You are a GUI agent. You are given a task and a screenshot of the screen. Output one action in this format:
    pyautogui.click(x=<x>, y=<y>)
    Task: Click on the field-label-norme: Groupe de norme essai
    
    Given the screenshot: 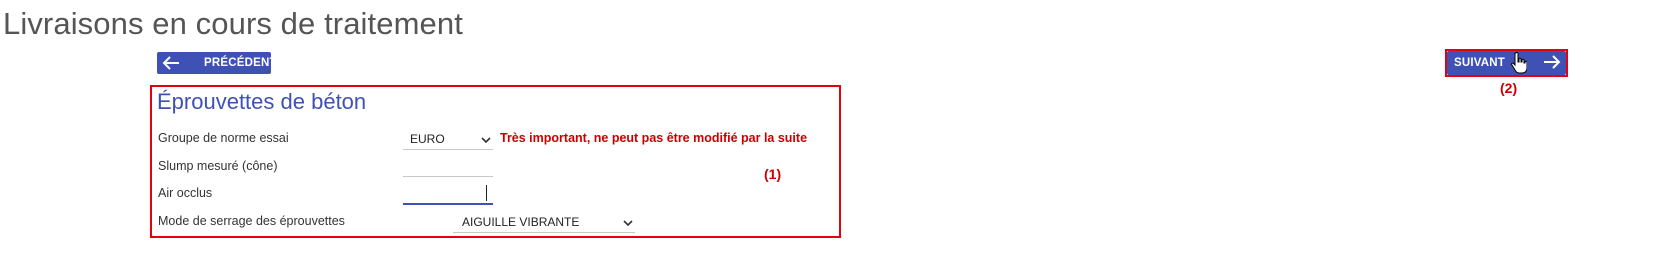 What is the action you would take?
    pyautogui.click(x=223, y=138)
    